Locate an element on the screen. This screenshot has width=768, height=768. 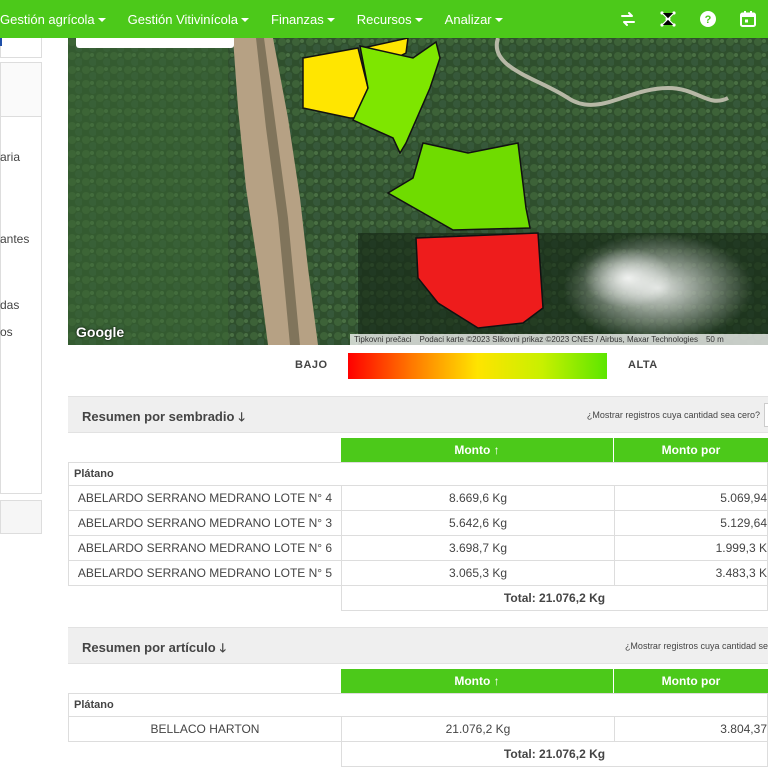
map-scale: 50 m is located at coordinates (714, 339).